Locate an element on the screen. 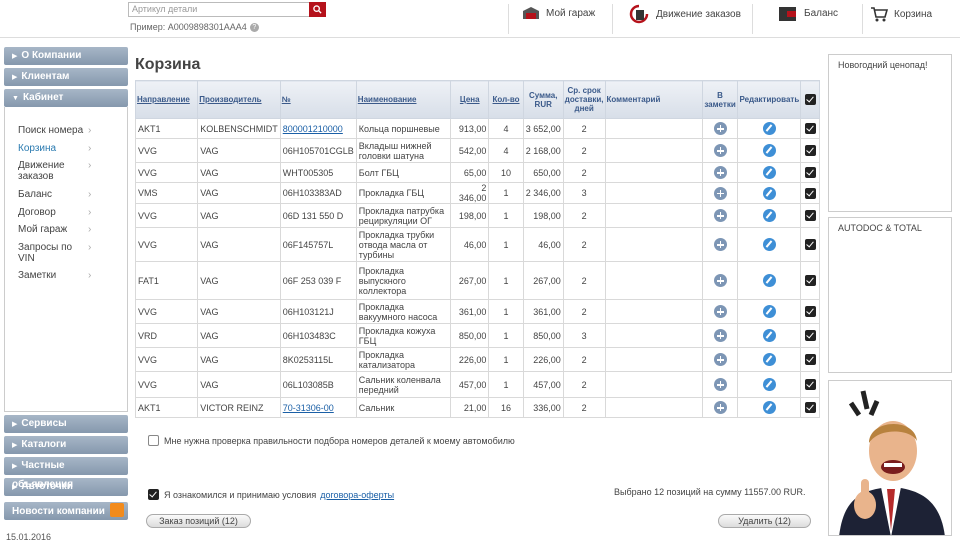  col-qty: Кол-во is located at coordinates (506, 99).